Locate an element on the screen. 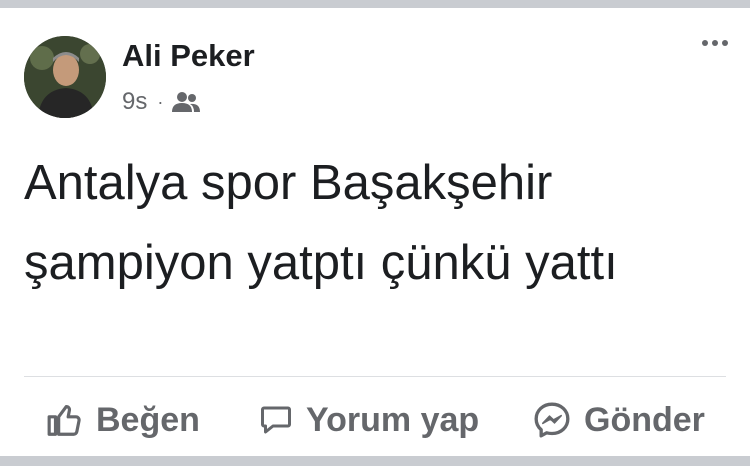 This screenshot has width=750, height=466. avatar is located at coordinates (65, 77).